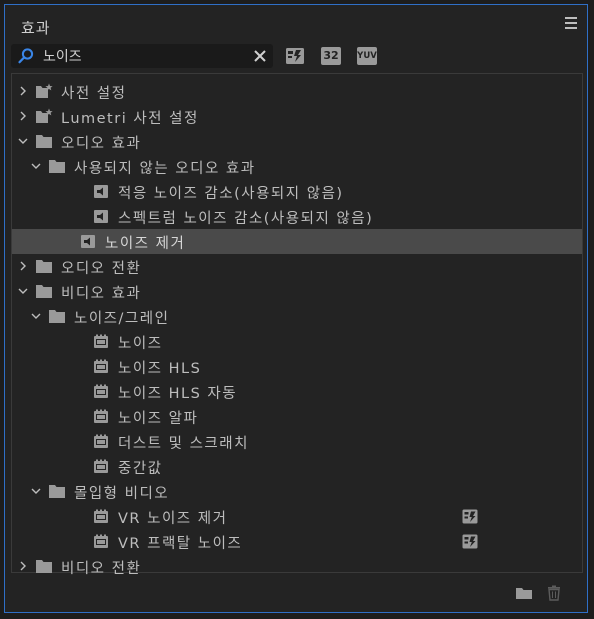 The image size is (594, 619). Describe the element at coordinates (297, 491) in the screenshot. I see `tree-row: 몰입형 비디오` at that location.